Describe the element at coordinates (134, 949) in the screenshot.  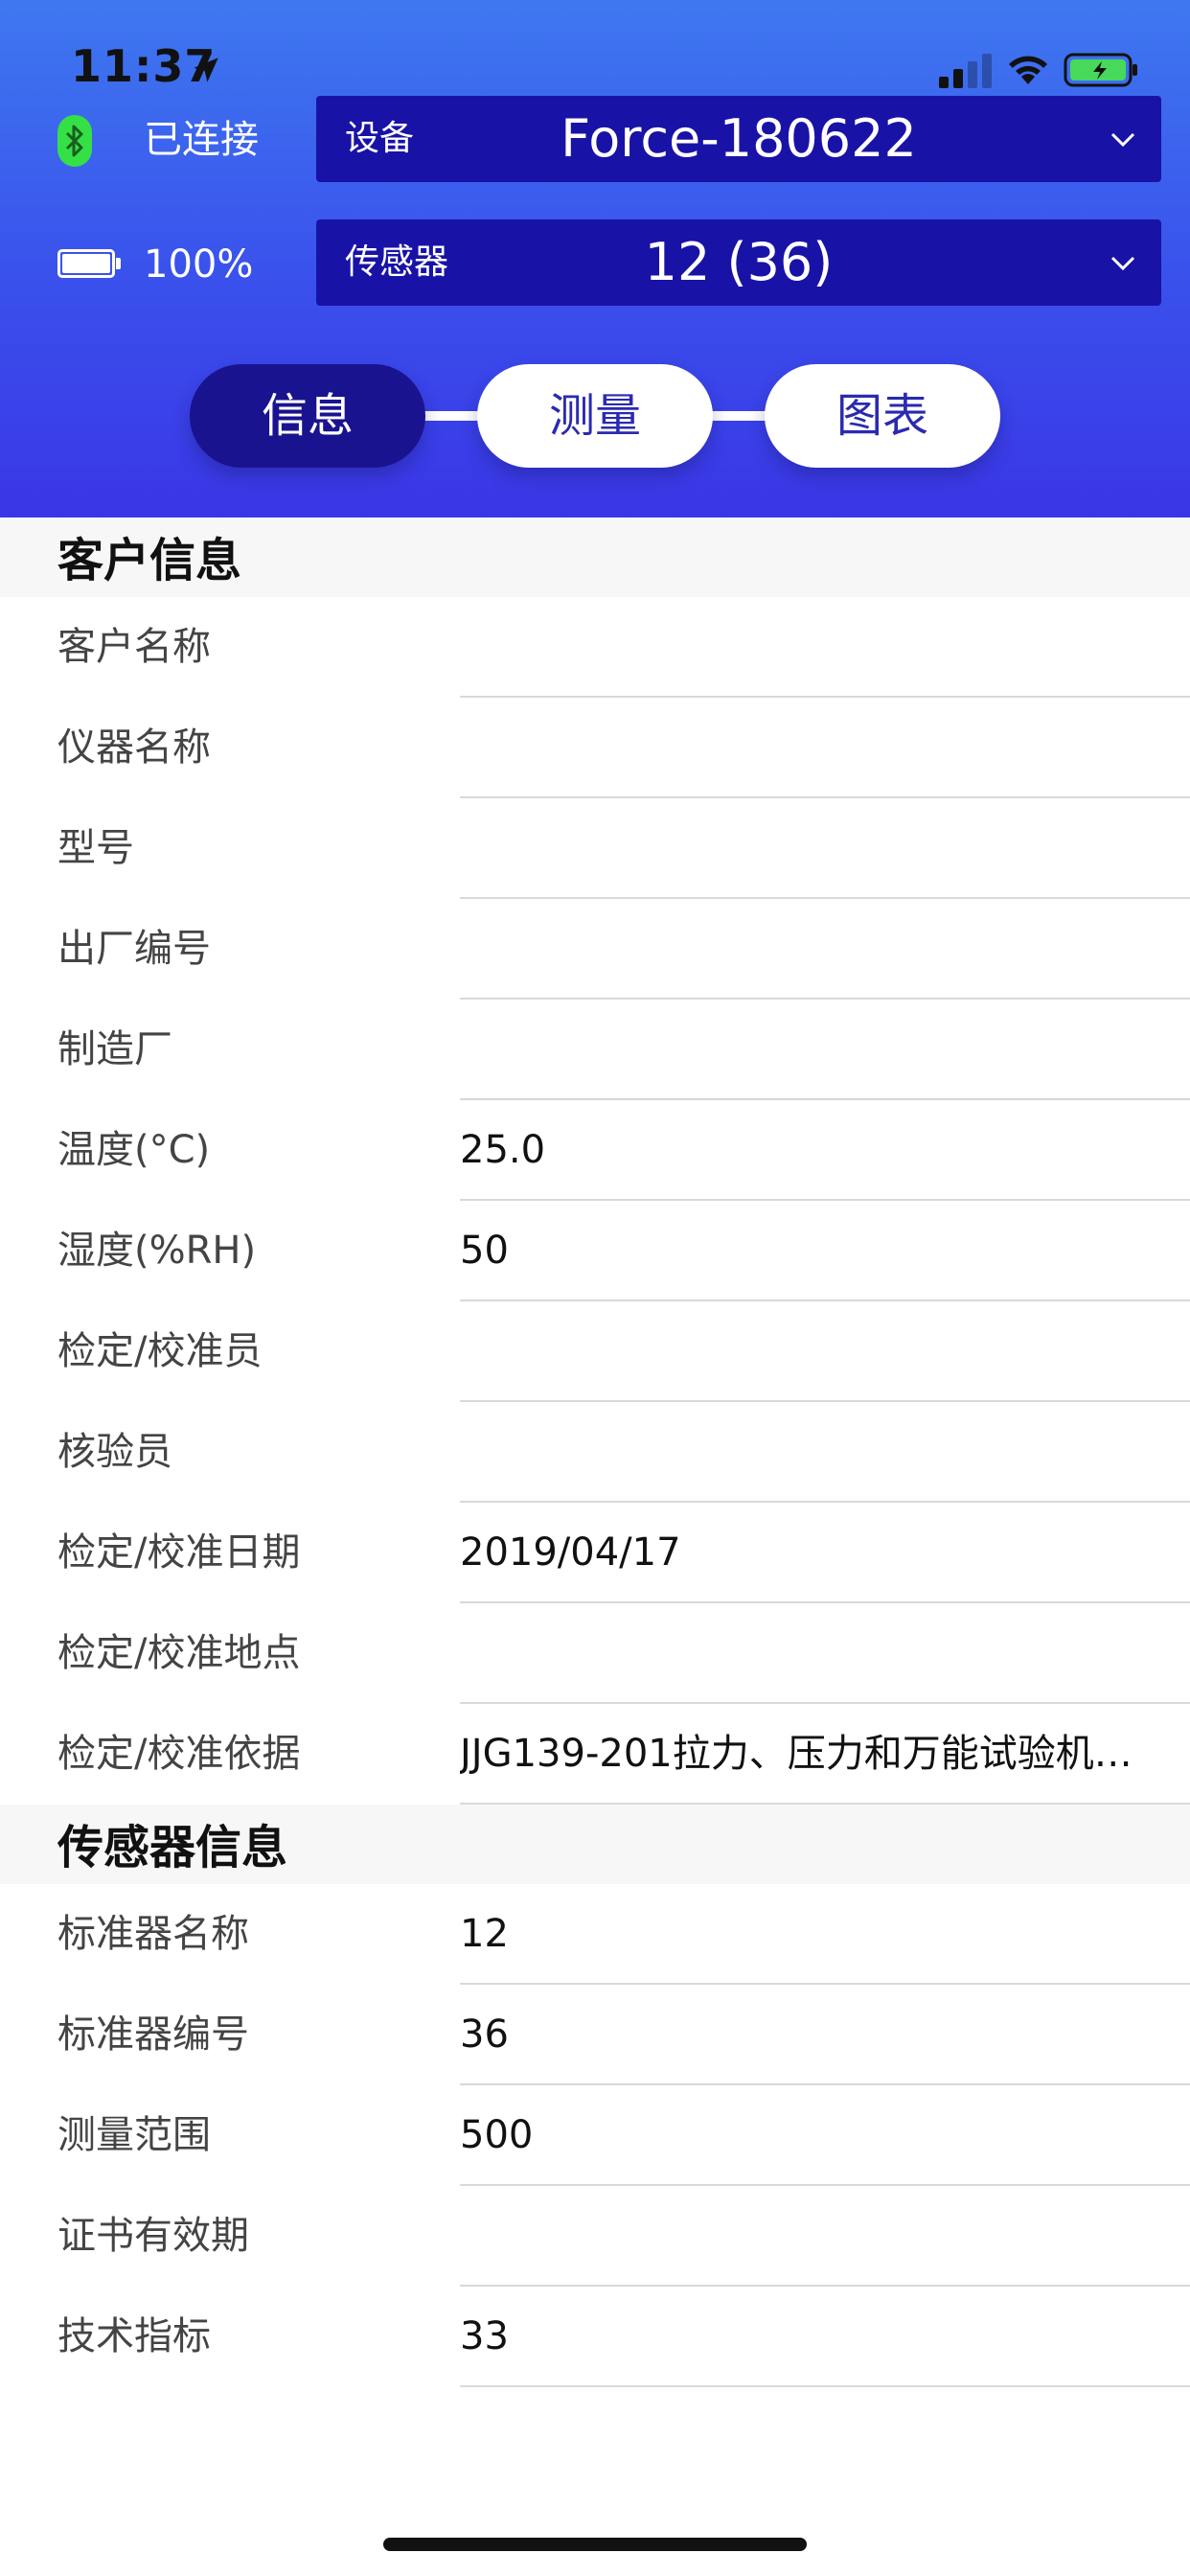
I see `row-label: 出厂编号` at that location.